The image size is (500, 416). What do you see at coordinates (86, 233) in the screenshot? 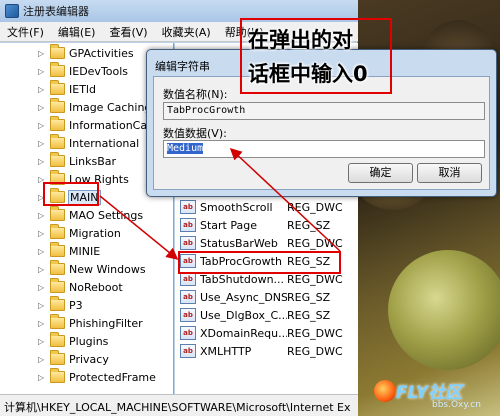
I see `tree-item: ▷ Migration` at bounding box center [86, 233].